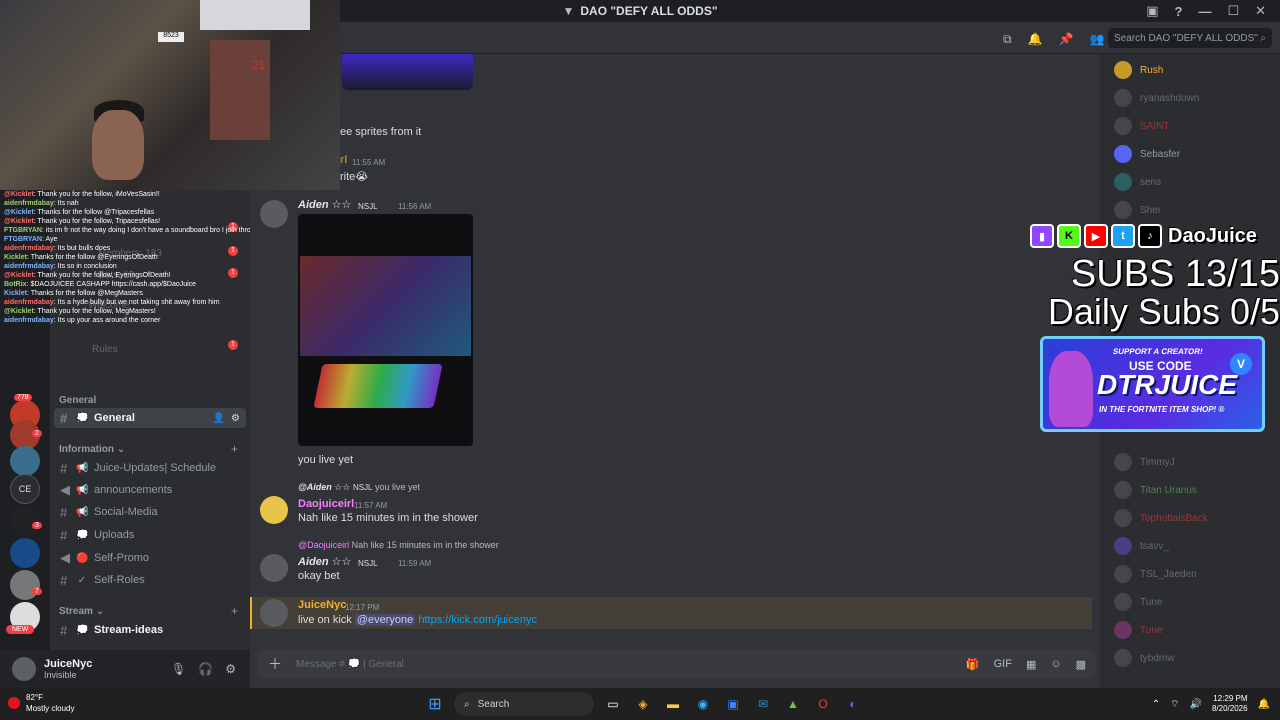 The width and height of the screenshot is (1280, 720). I want to click on channel-self-roles: # ✓ Self-Roles, so click(150, 580).